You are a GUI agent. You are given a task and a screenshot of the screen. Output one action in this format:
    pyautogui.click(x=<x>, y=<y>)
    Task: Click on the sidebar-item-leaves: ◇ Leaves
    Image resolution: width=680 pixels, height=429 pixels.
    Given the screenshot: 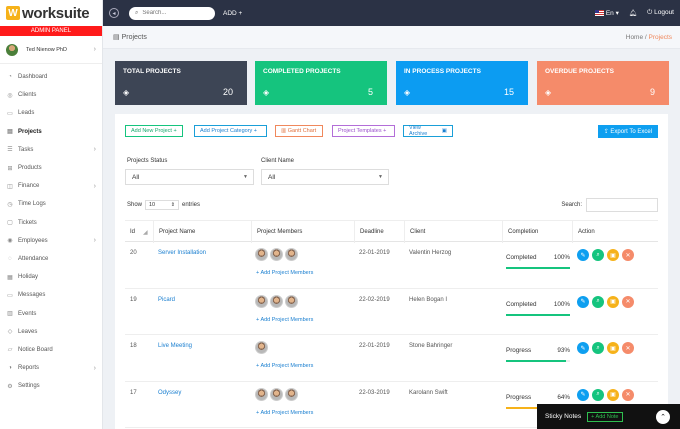 What is the action you would take?
    pyautogui.click(x=51, y=332)
    